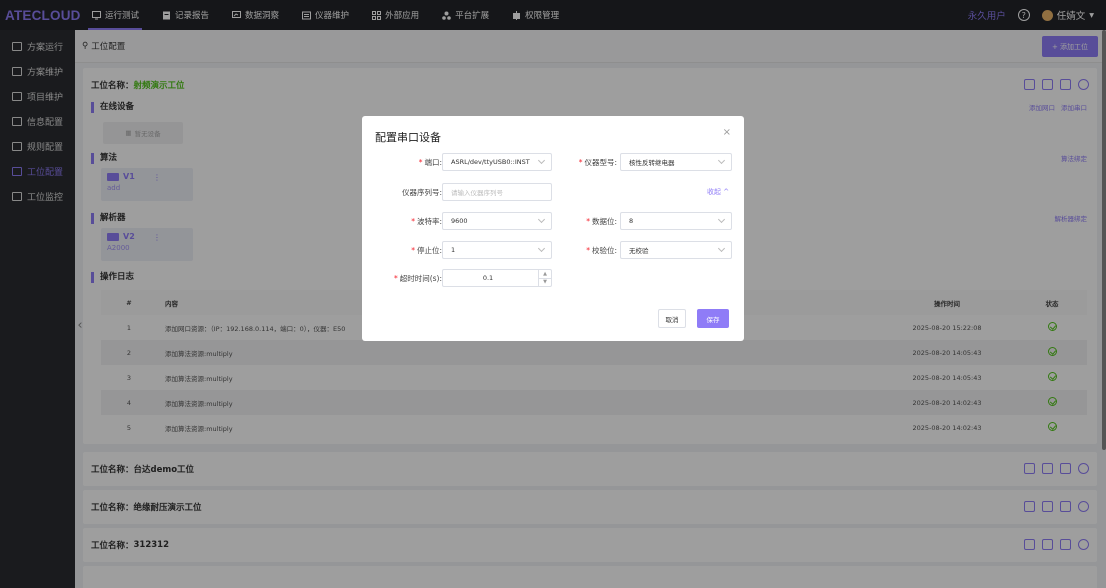 Image resolution: width=1106 pixels, height=588 pixels. What do you see at coordinates (426, 221) in the screenshot?
I see `baud-rate-label: * 波特率:` at bounding box center [426, 221].